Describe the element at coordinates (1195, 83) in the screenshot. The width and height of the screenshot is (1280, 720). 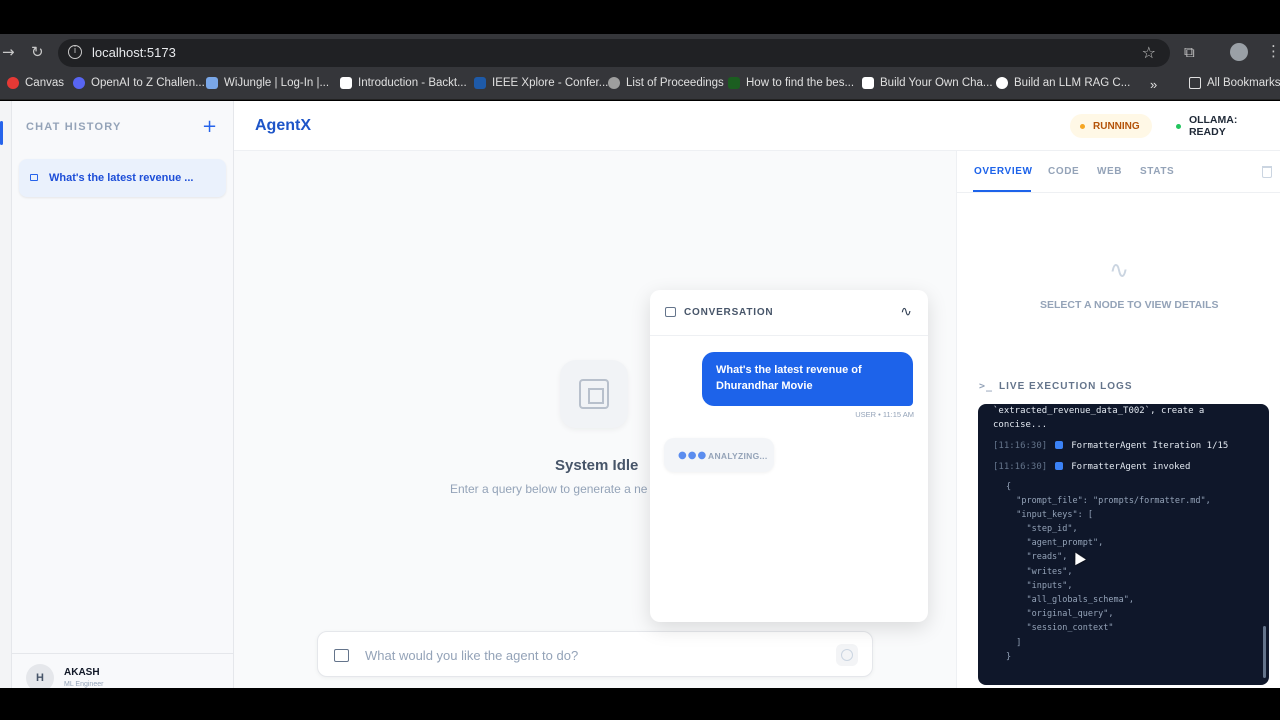
I see `folder-icon` at that location.